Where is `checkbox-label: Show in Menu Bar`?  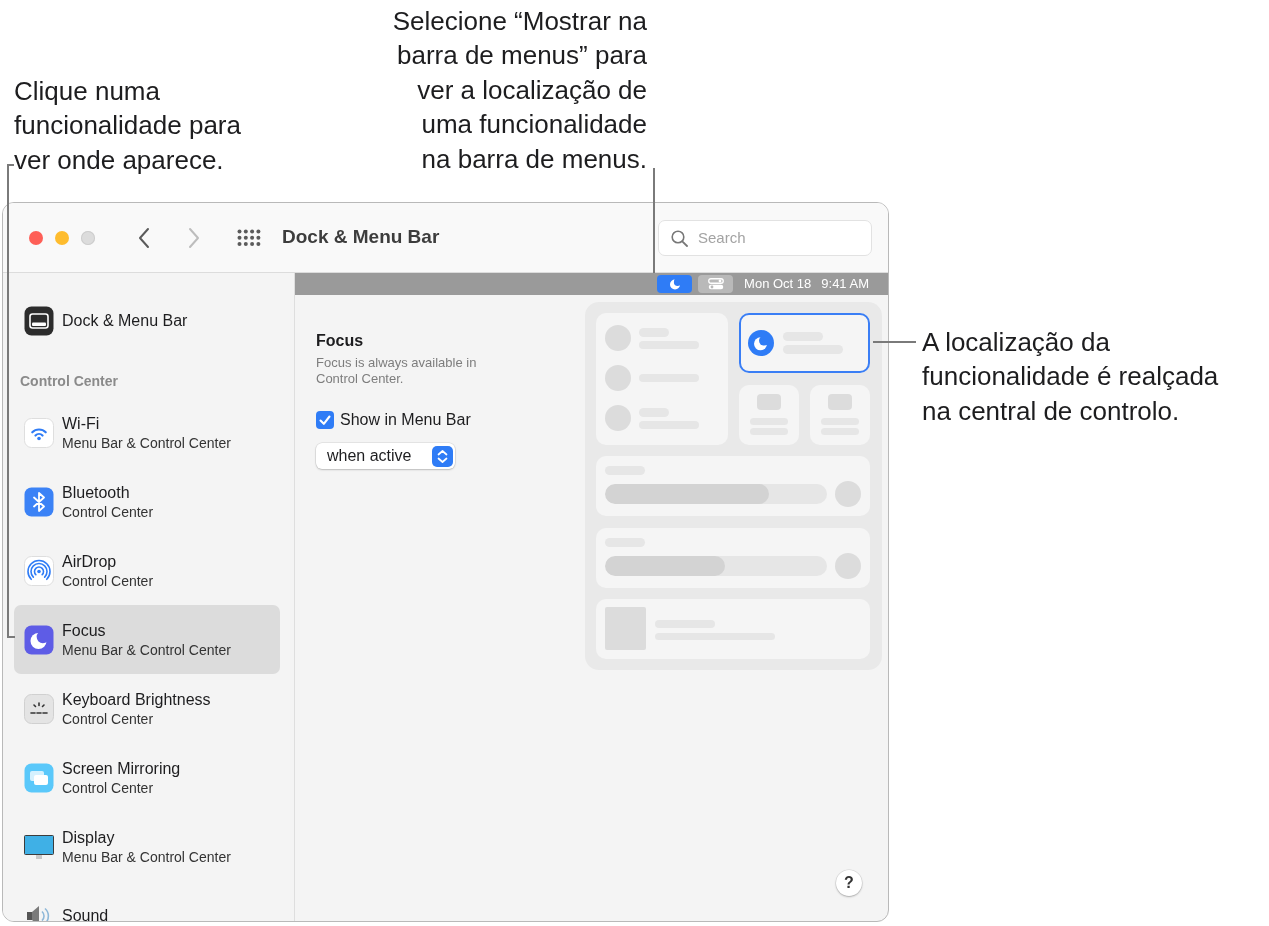
checkbox-label: Show in Menu Bar is located at coordinates (405, 420).